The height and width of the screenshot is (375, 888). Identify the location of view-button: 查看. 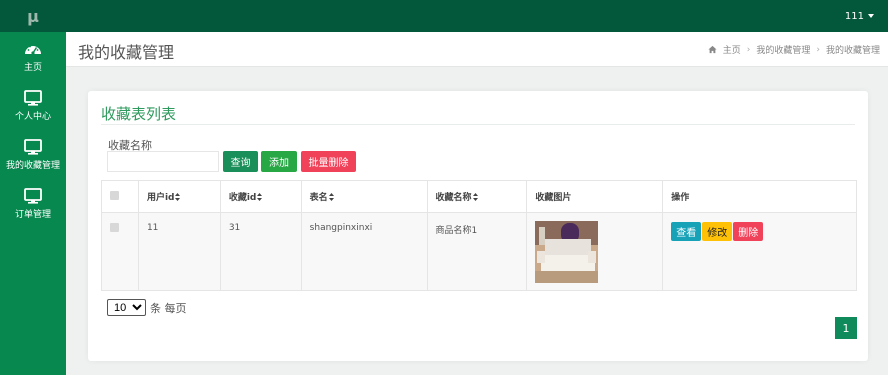
(686, 231).